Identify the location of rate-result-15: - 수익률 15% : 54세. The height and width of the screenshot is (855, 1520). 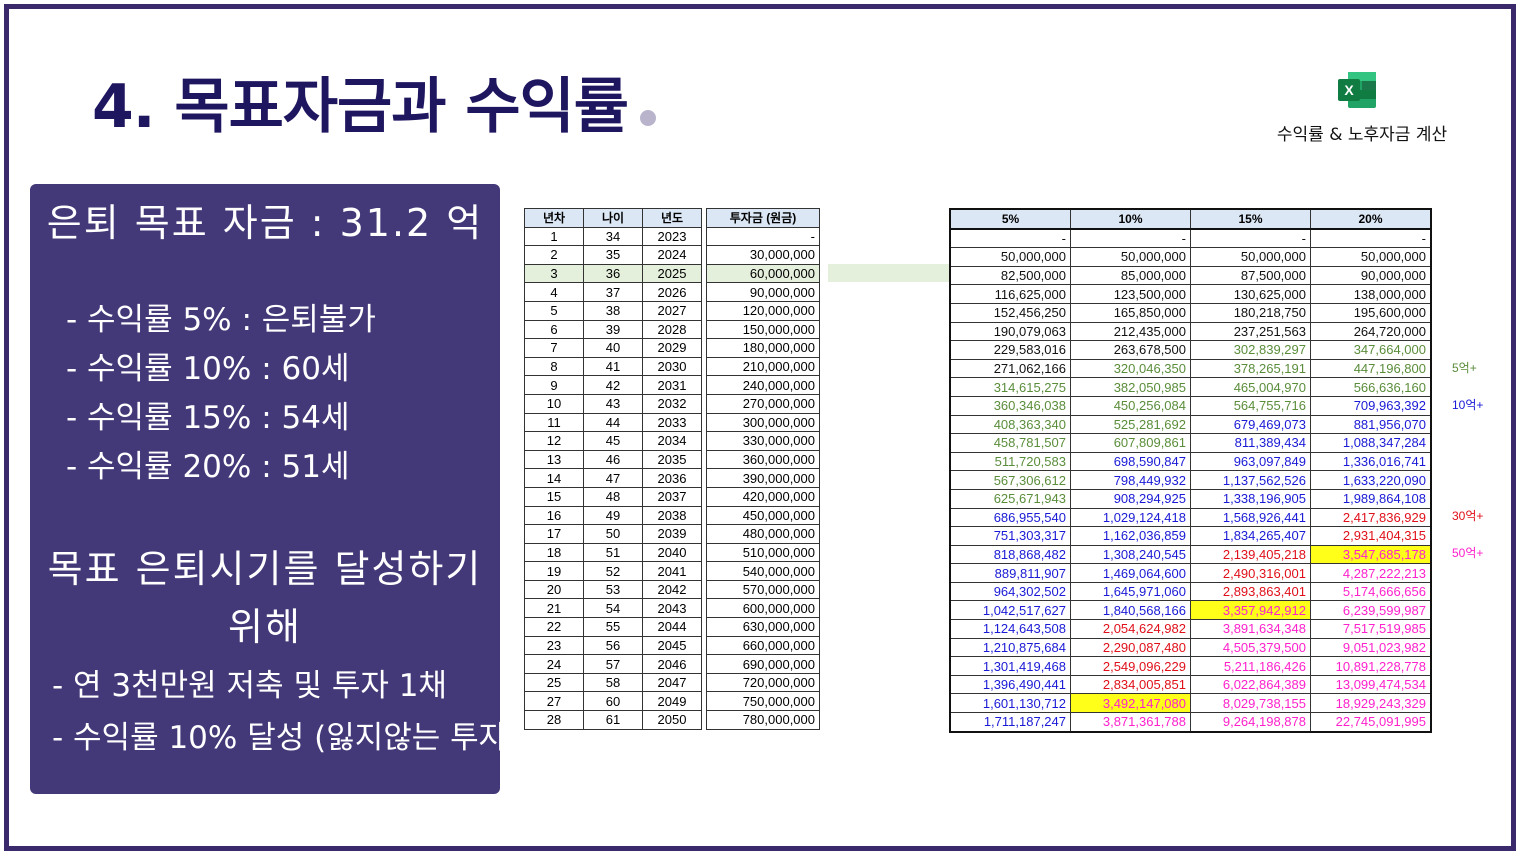
(208, 418).